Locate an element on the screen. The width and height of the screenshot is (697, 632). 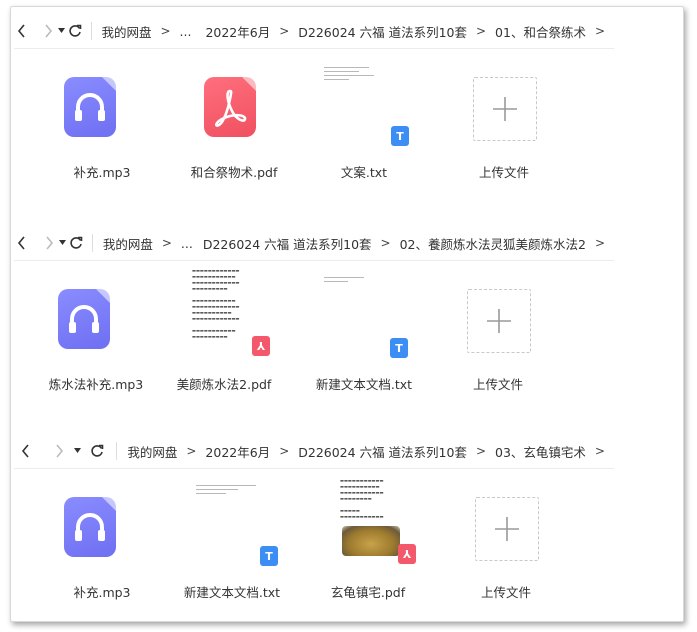
file-name: 炼水法补充.mp3 is located at coordinates (96, 384).